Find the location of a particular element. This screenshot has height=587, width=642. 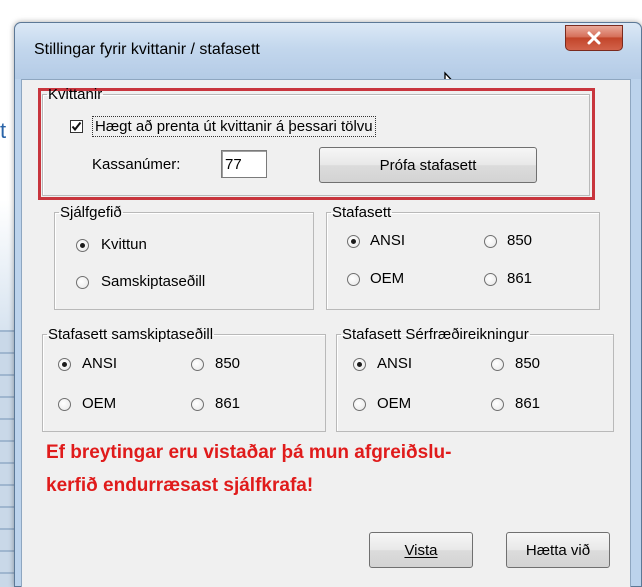

stafasett-samskiptasedill-legend: Stafasett samskiptaseðill is located at coordinates (131, 334).